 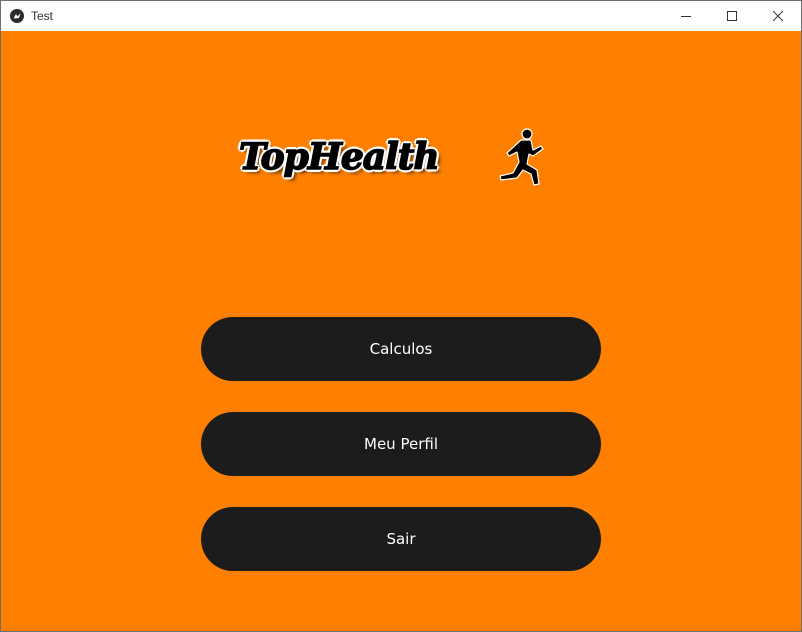 What do you see at coordinates (401, 16) in the screenshot?
I see `title-bar: Test` at bounding box center [401, 16].